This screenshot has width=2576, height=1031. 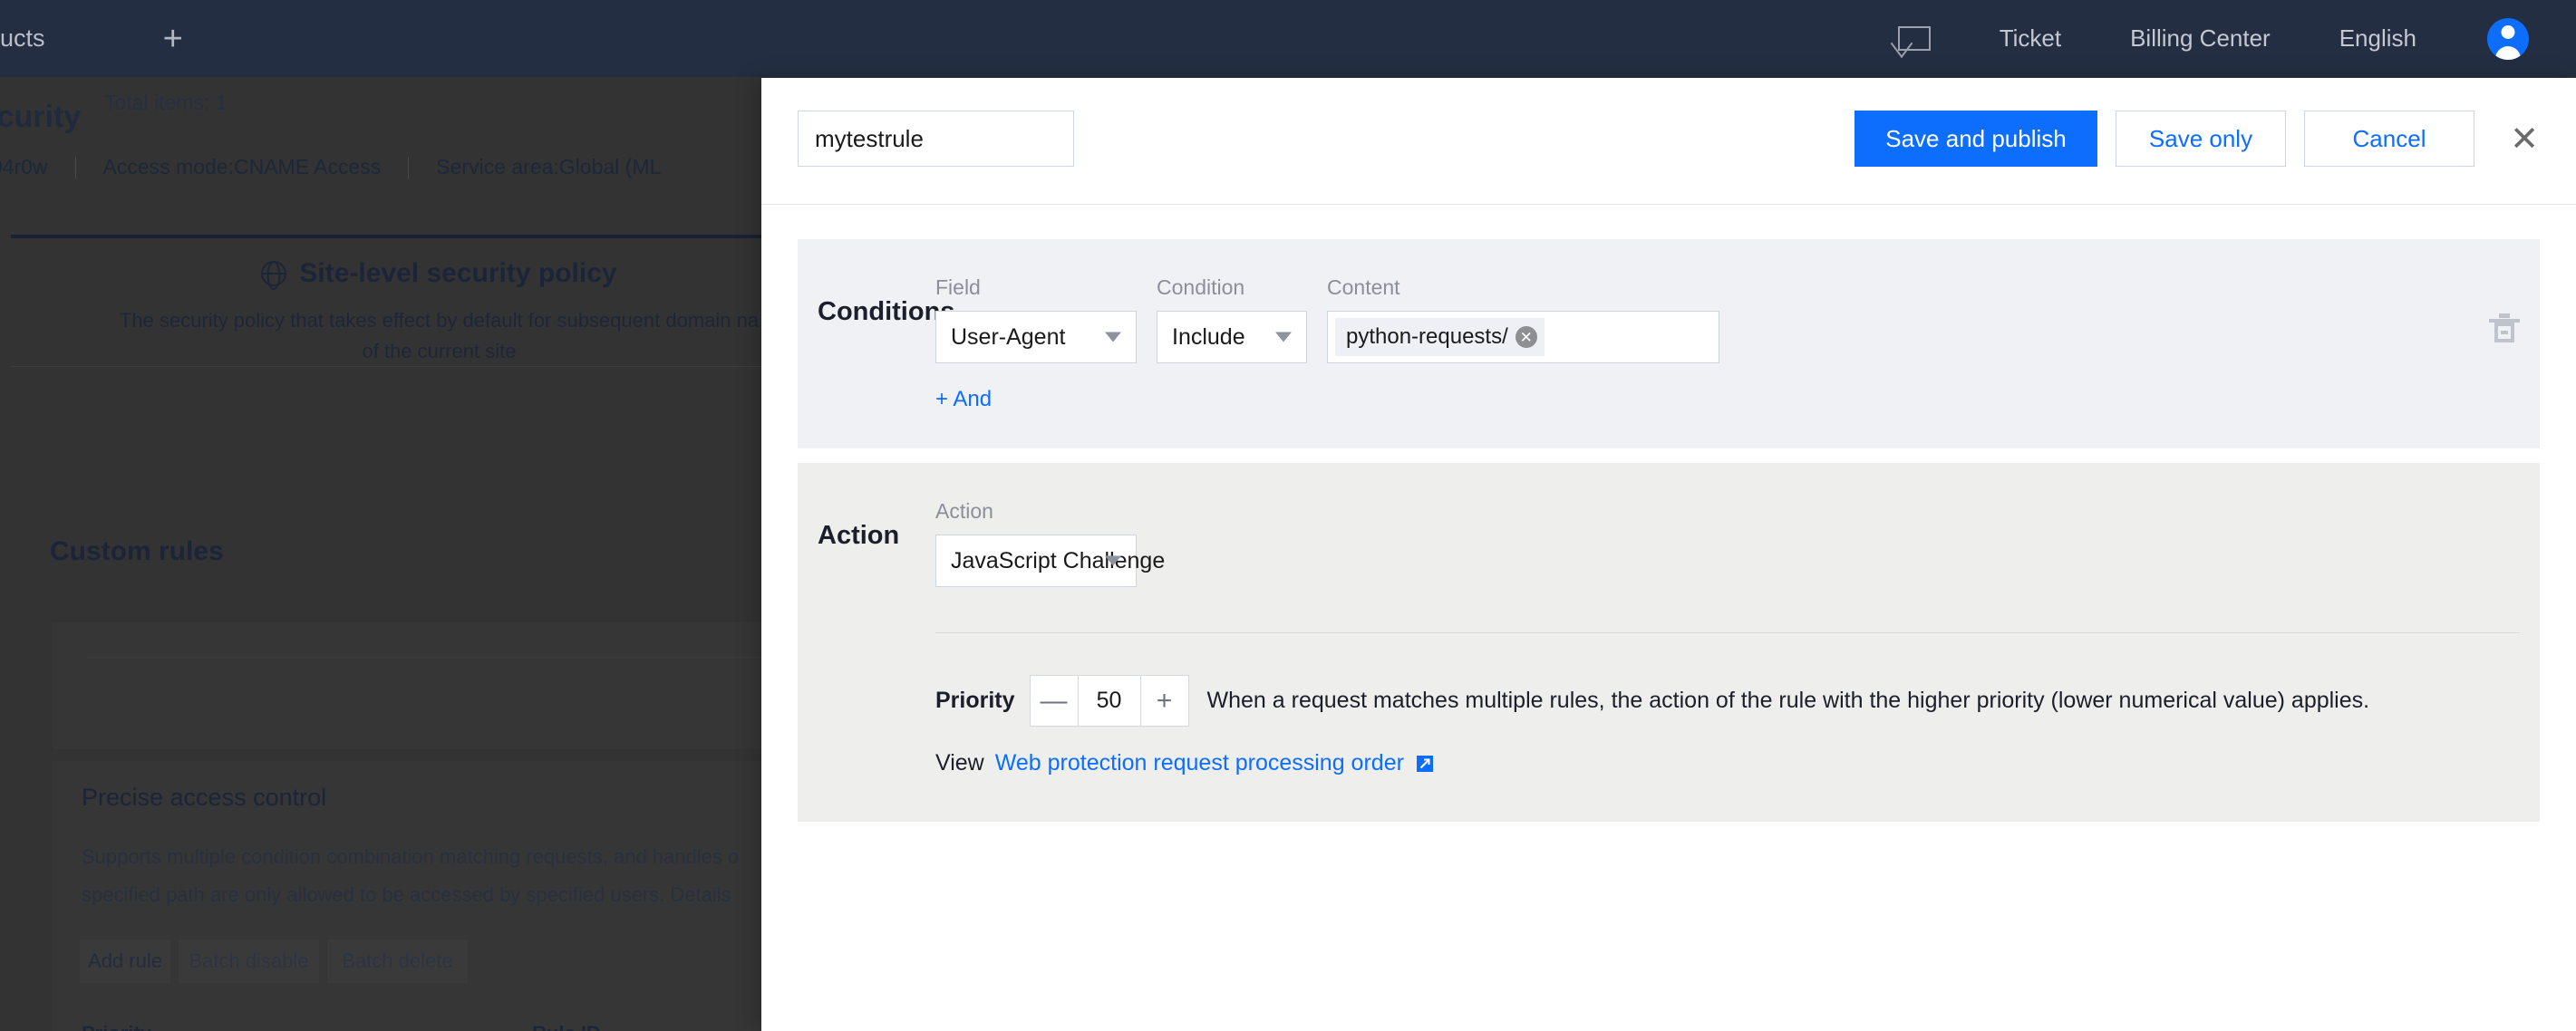 I want to click on condition-column: Condition Include, so click(x=1232, y=319).